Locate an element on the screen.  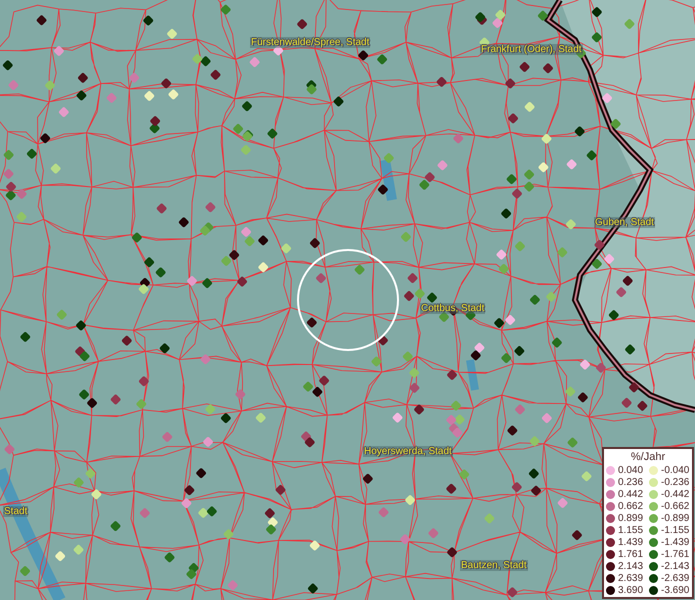
place-label: Stadt is located at coordinates (15, 511).